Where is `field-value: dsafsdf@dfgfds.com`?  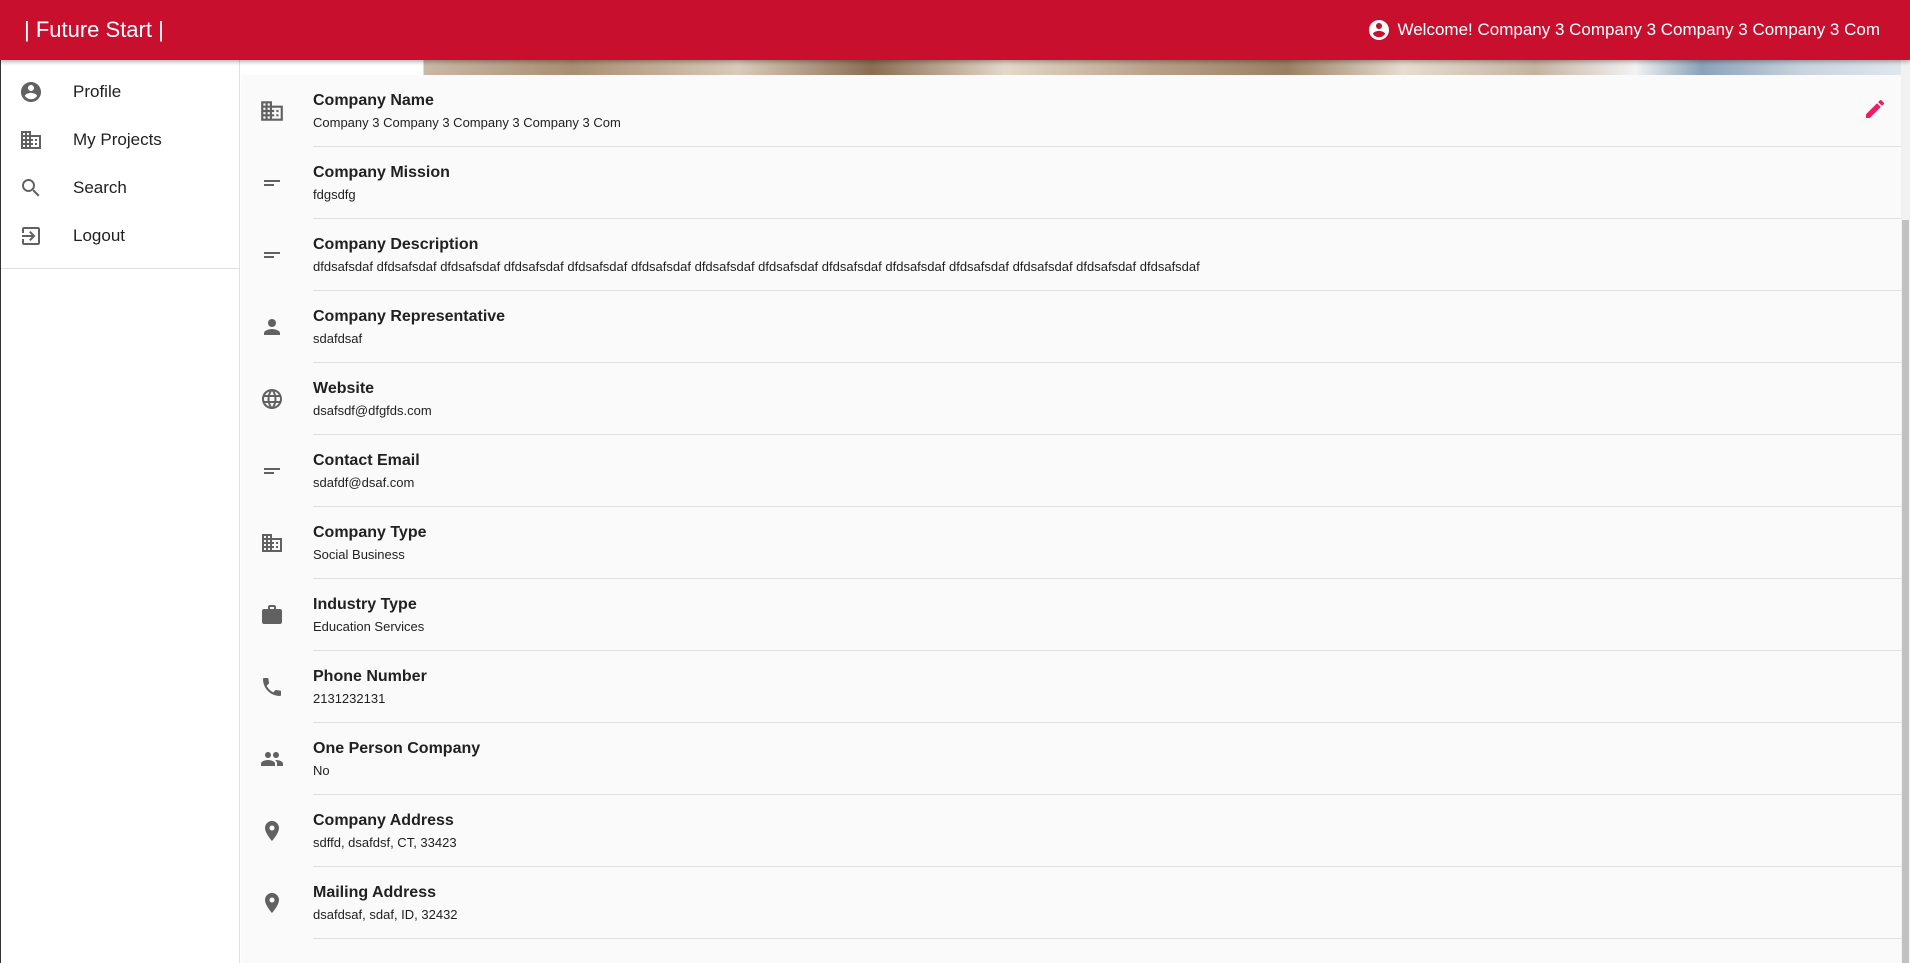
field-value: dsafsdf@dfgfds.com is located at coordinates (372, 410).